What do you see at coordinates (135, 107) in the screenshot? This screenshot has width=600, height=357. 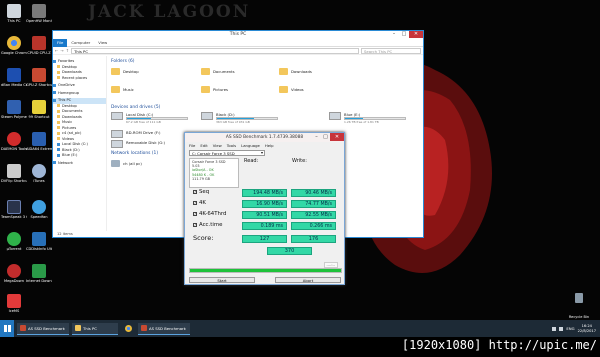 I see `devices-header: Devices and drives (5)` at bounding box center [135, 107].